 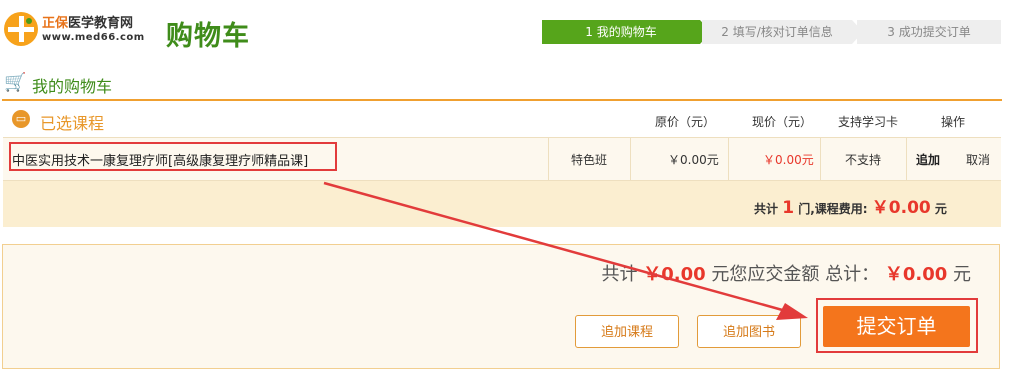 I want to click on total-prefix: 共计, so click(x=619, y=274).